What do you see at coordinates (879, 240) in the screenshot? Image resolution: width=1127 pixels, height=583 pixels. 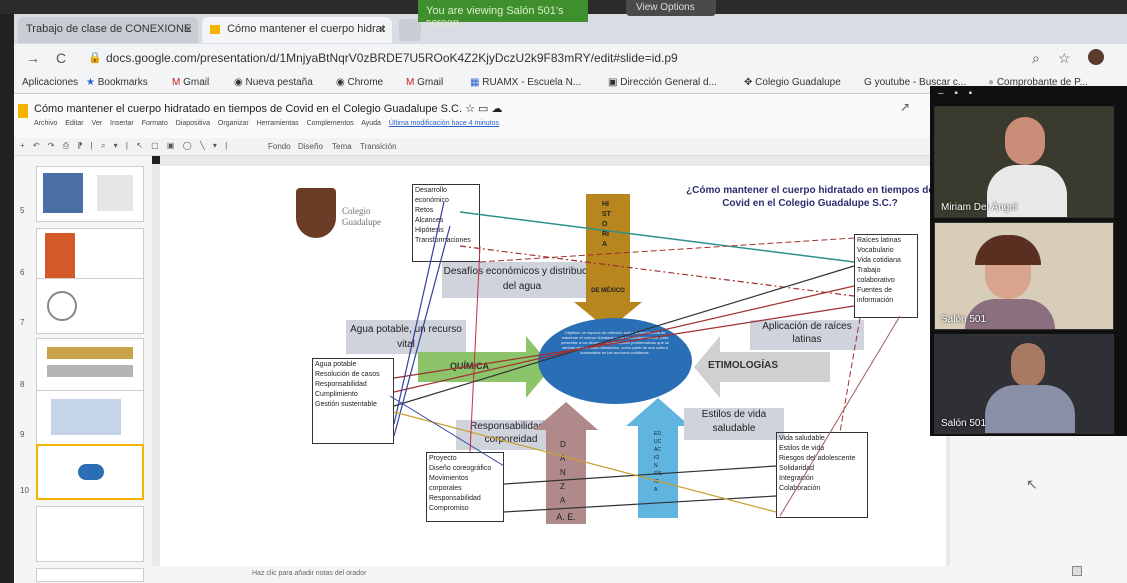 I see `list-item: Raíces latinas` at bounding box center [879, 240].